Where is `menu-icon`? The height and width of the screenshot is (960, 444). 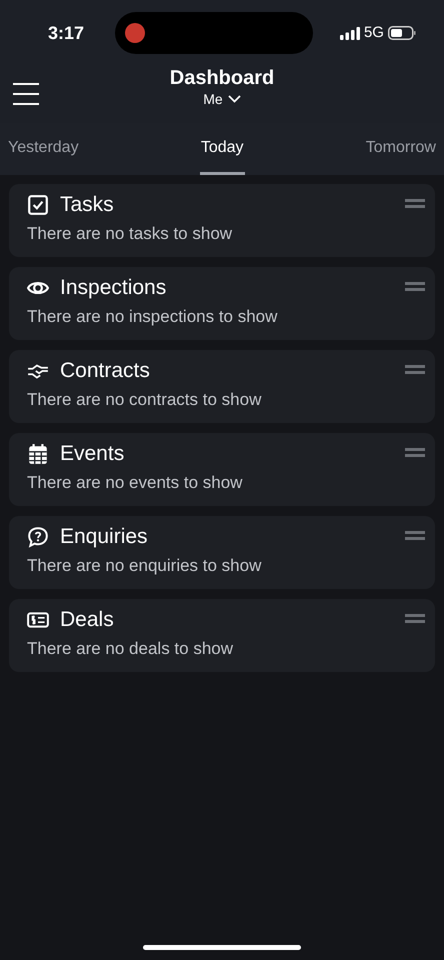 menu-icon is located at coordinates (26, 94).